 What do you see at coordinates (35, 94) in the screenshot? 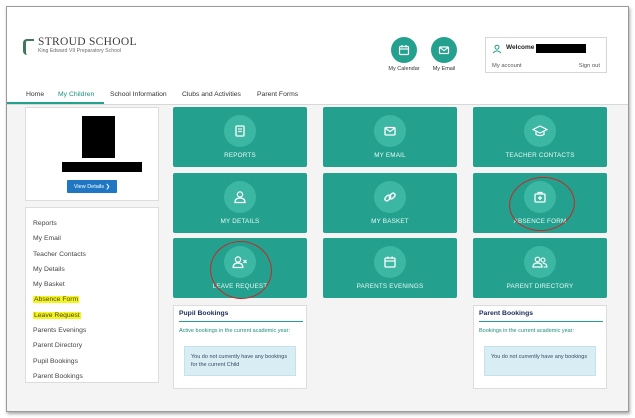
I see `nav-home: Home` at bounding box center [35, 94].